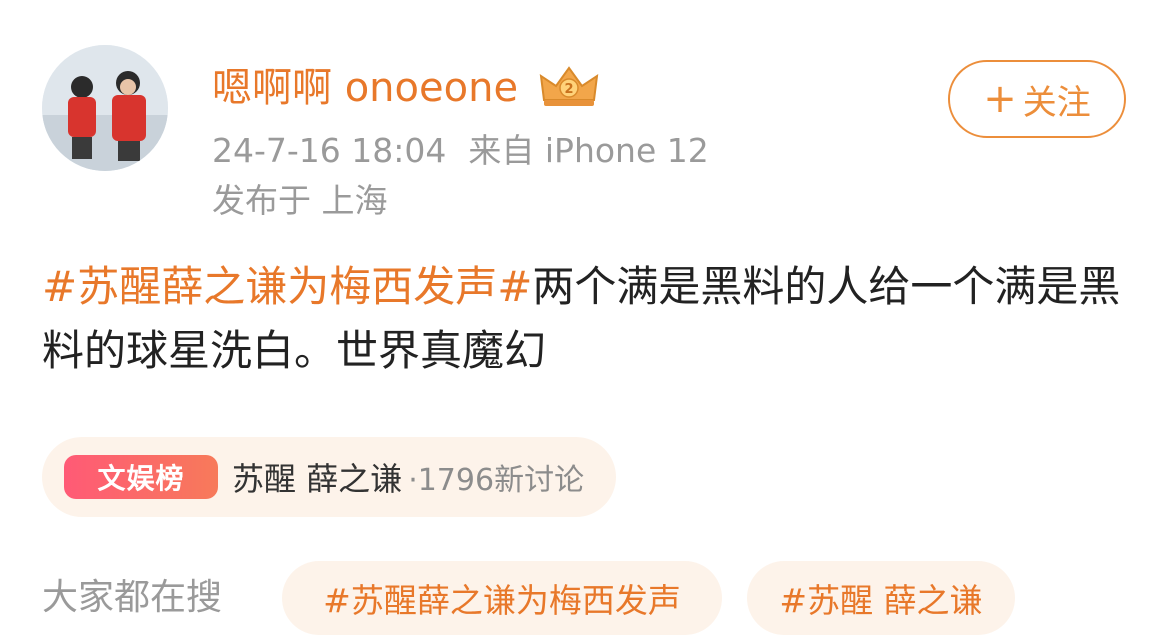 The width and height of the screenshot is (1170, 639). What do you see at coordinates (1000, 99) in the screenshot?
I see `plus-icon: +` at bounding box center [1000, 99].